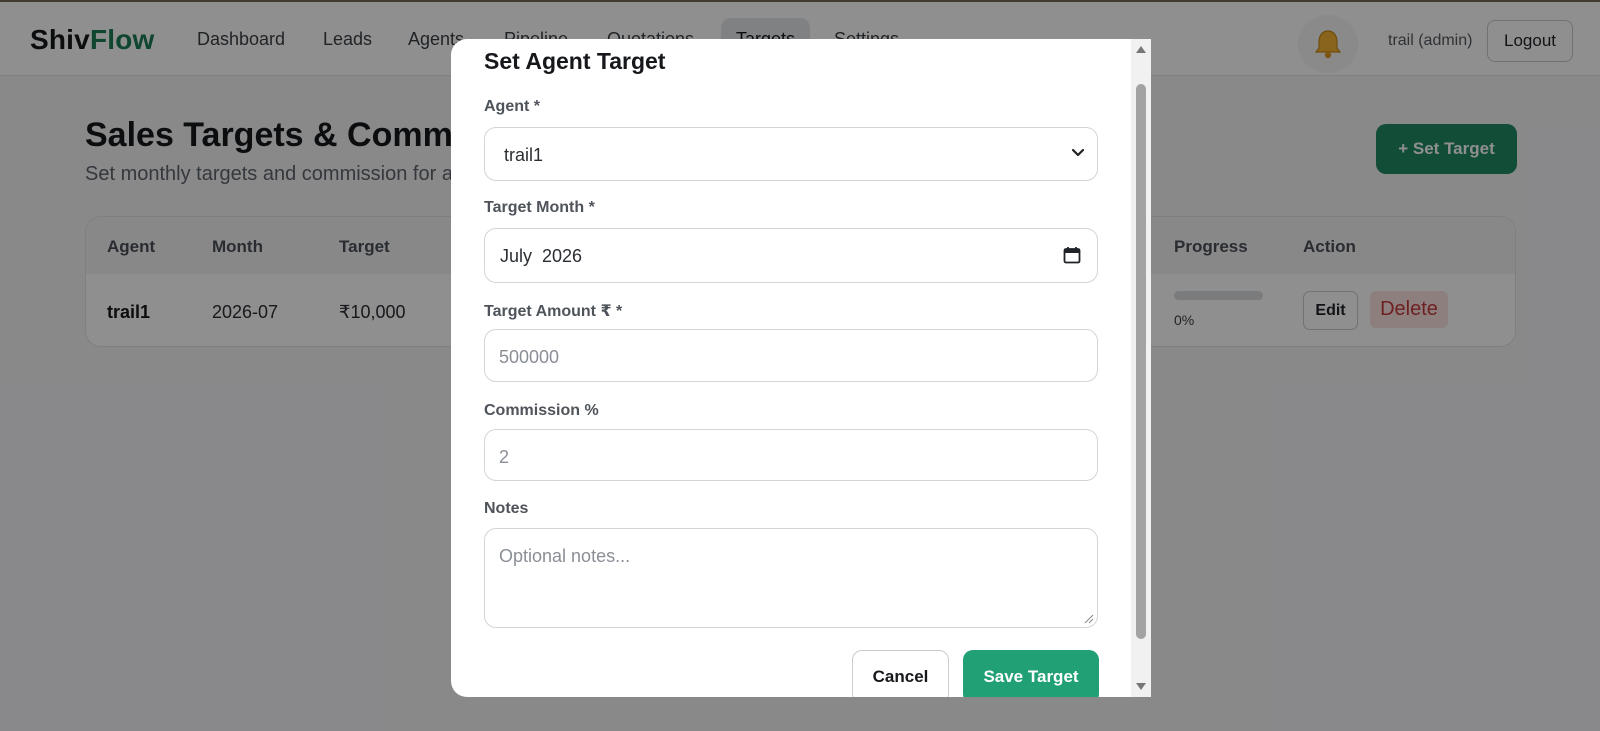  What do you see at coordinates (506, 508) in the screenshot?
I see `notes-label: Notes` at bounding box center [506, 508].